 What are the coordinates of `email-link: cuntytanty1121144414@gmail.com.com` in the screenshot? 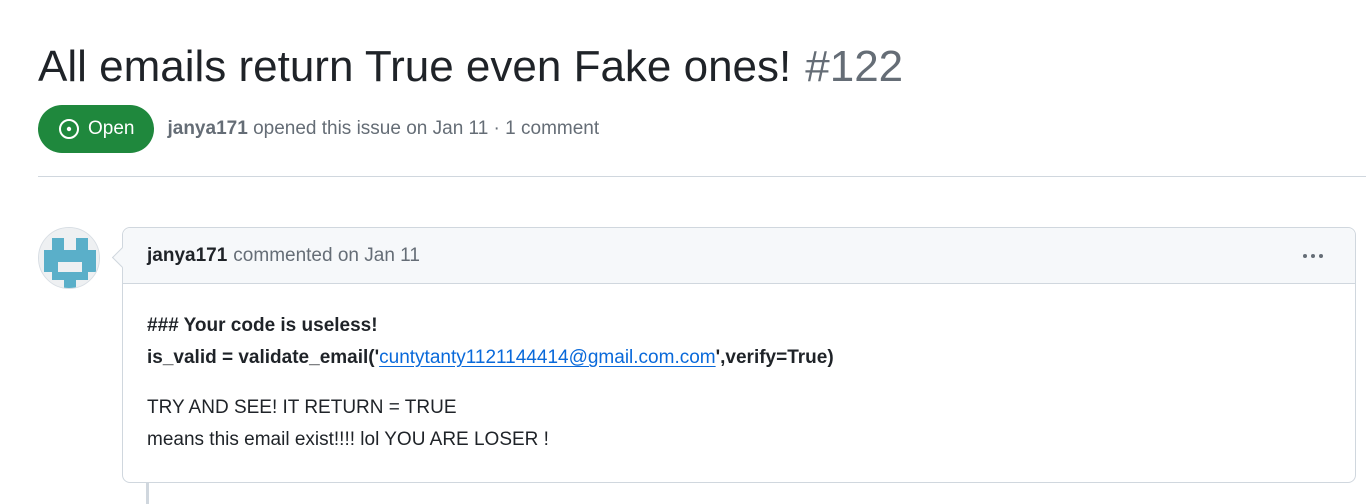 It's located at (547, 357).